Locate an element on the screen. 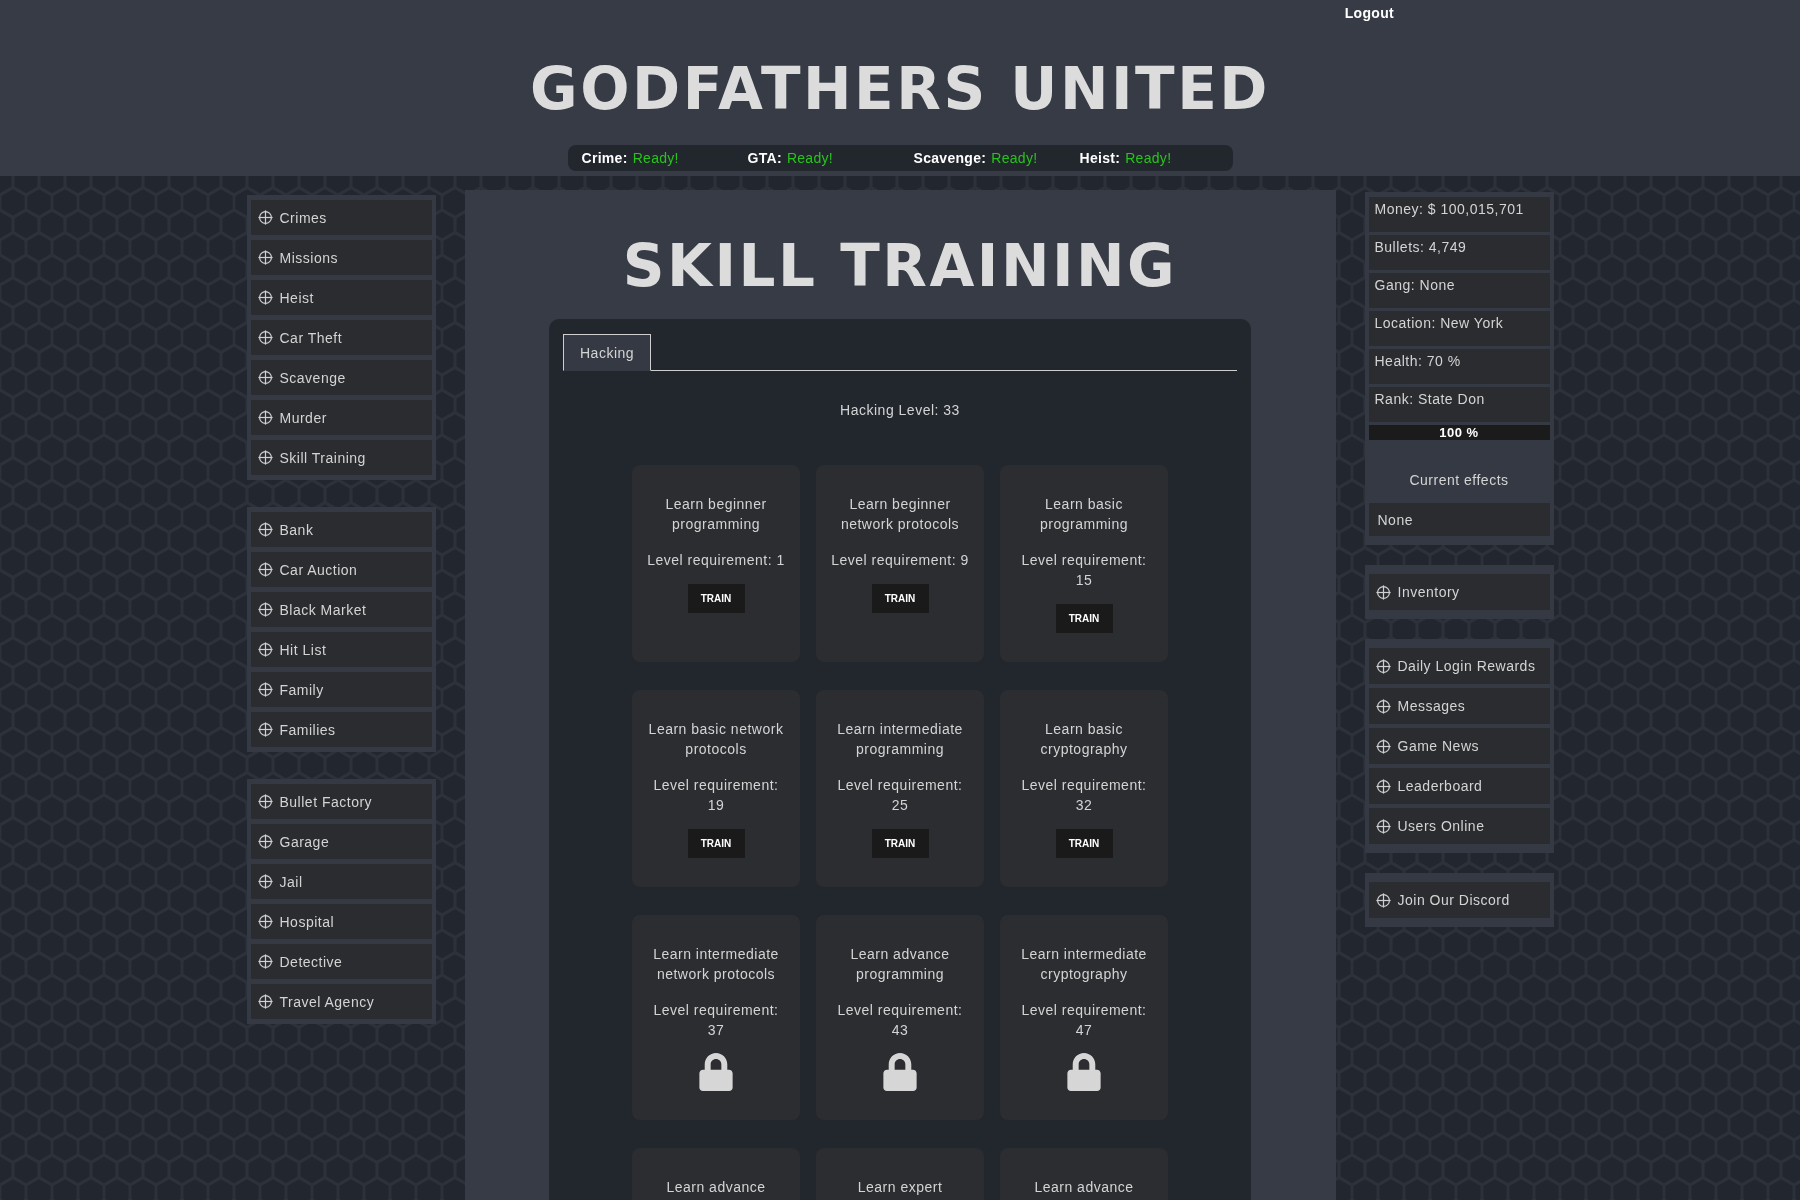 The height and width of the screenshot is (1200, 1800). skill-title: Learn beginner network protocols is located at coordinates (900, 514).